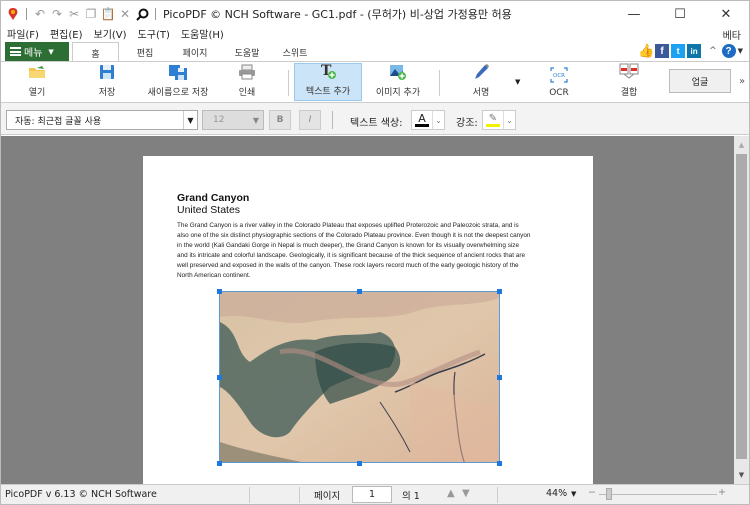 The width and height of the screenshot is (750, 505). I want to click on separator, so click(332, 120).